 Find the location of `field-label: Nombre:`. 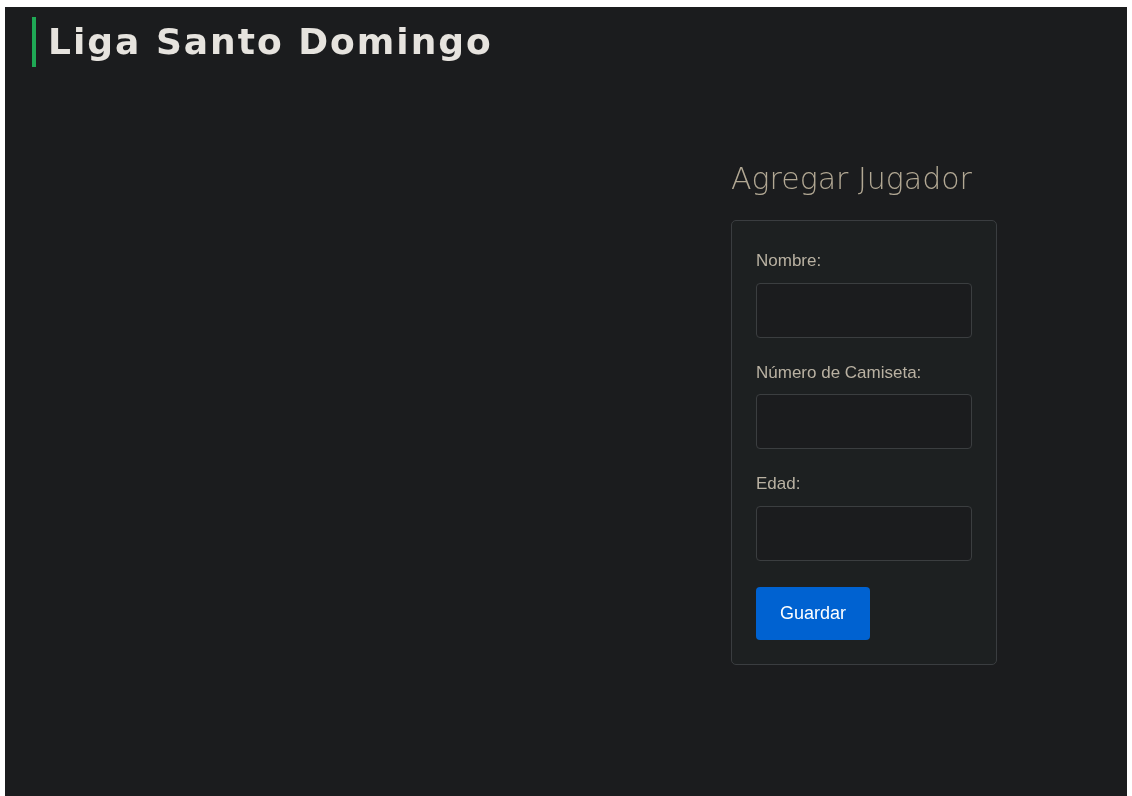

field-label: Nombre: is located at coordinates (789, 261).